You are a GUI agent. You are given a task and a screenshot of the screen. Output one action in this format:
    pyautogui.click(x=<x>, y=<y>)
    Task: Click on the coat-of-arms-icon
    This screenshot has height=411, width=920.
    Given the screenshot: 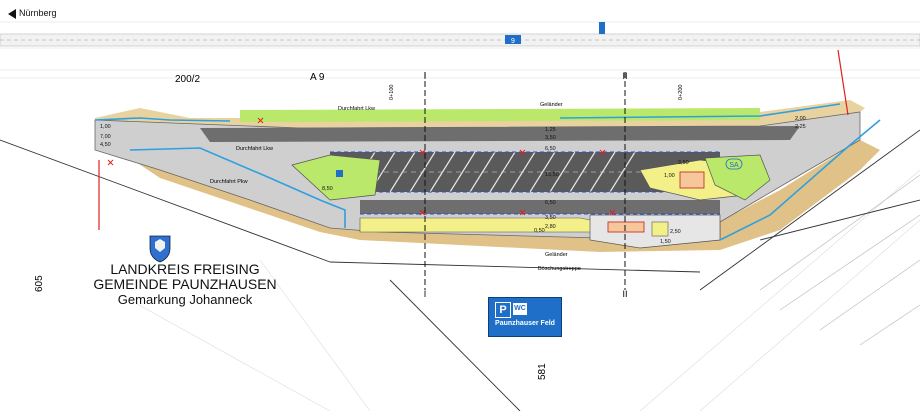 What is the action you would take?
    pyautogui.click(x=160, y=249)
    